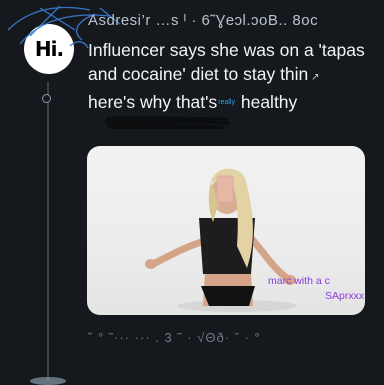  Describe the element at coordinates (221, 240) in the screenshot. I see `person-photo` at that location.